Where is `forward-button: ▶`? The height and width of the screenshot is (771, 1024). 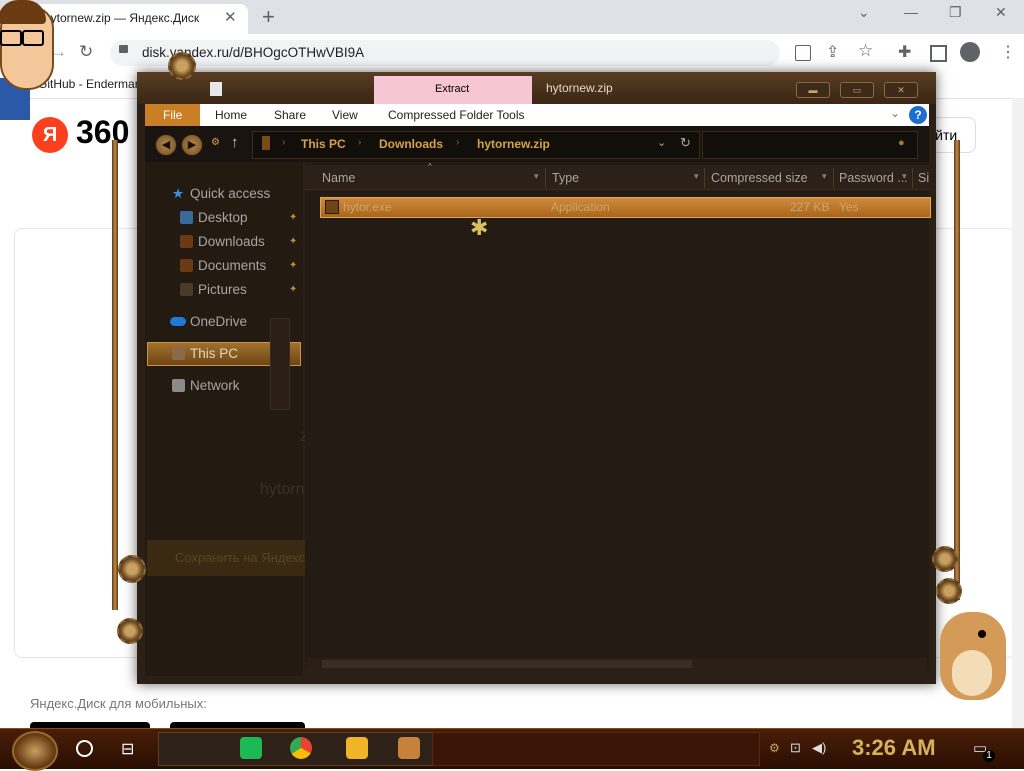 forward-button: ▶ is located at coordinates (192, 145).